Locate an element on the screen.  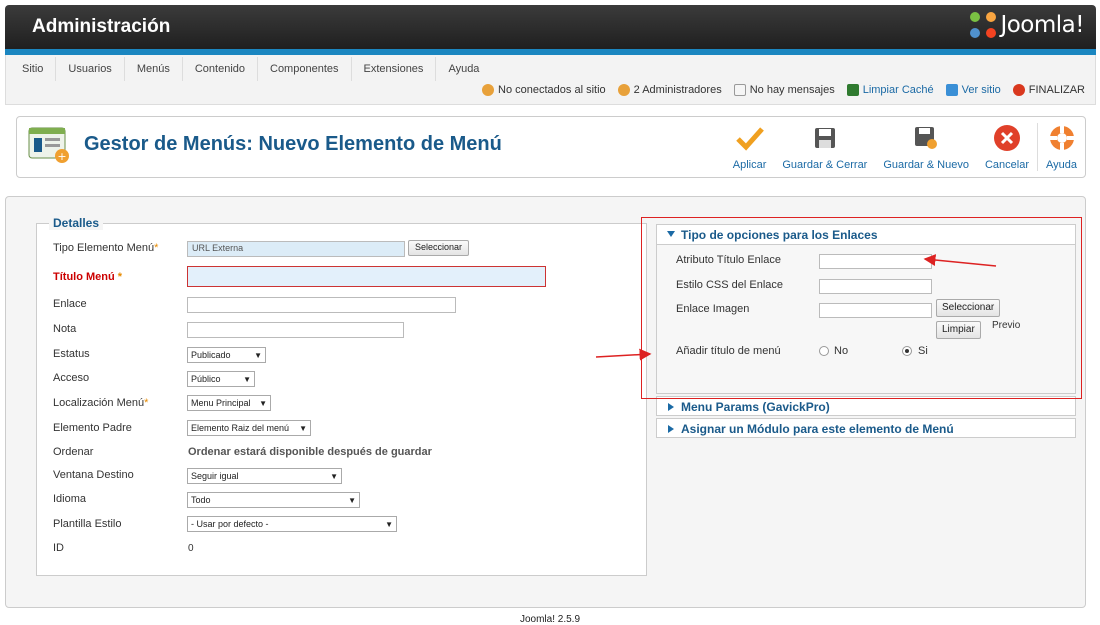
admin-users-icon is located at coordinates (623, 90).